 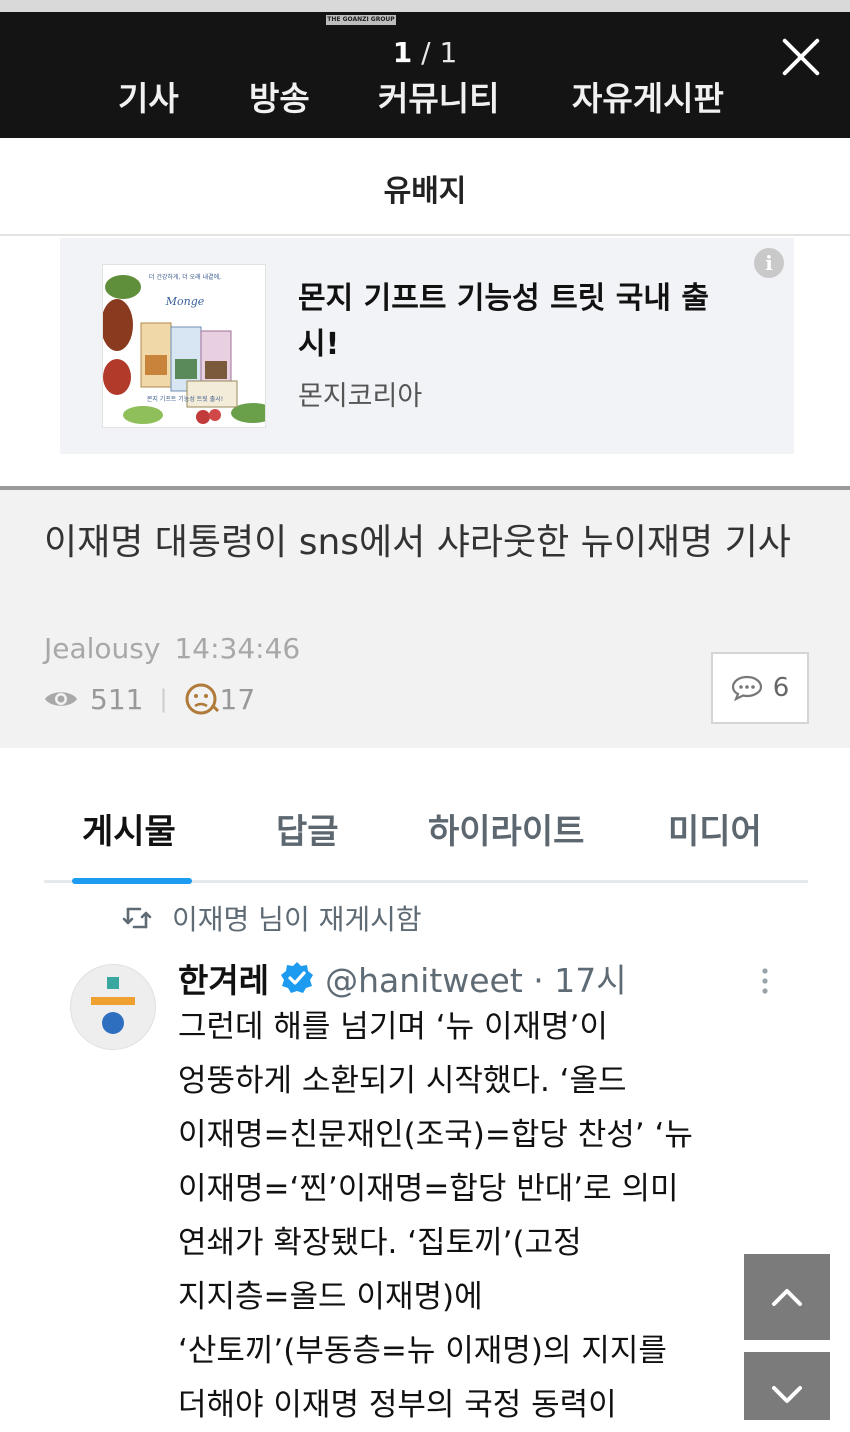 What do you see at coordinates (397, 1405) in the screenshot?
I see `tweet-line: 더해야 이재명 정부의 국정 동력이` at bounding box center [397, 1405].